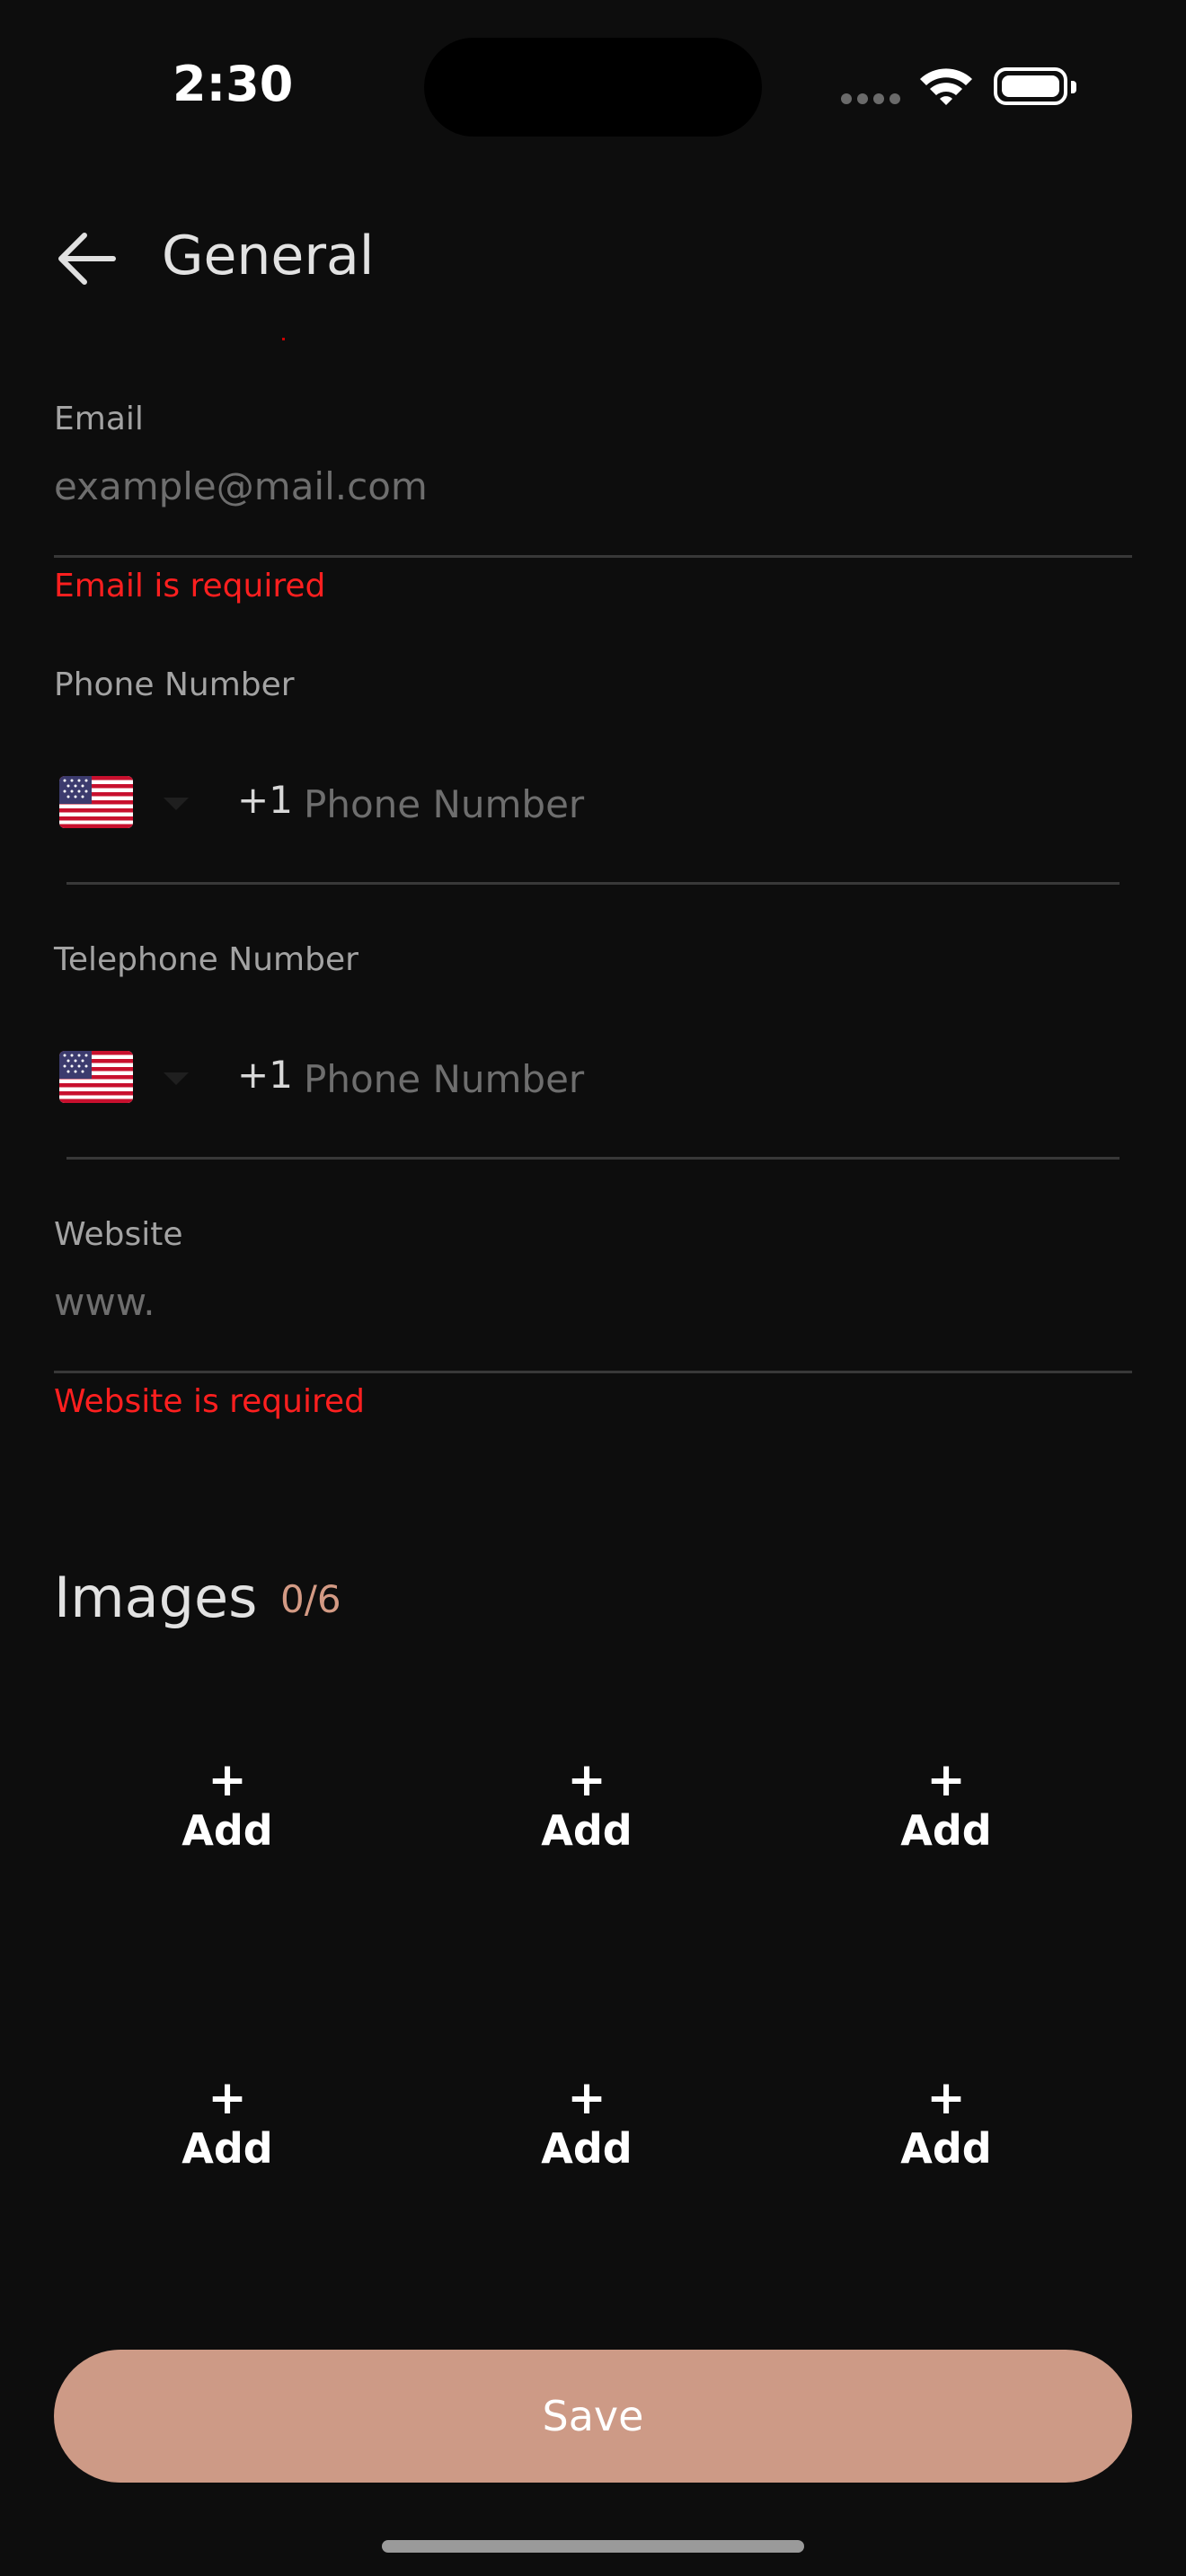  Describe the element at coordinates (268, 256) in the screenshot. I see `page-title: General` at that location.